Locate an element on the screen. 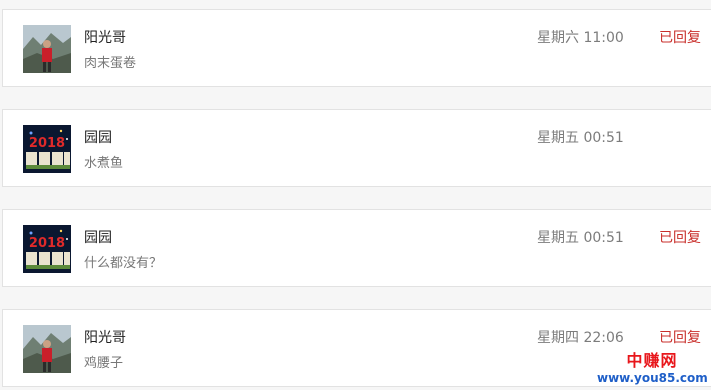 The height and width of the screenshot is (390, 711). message-time: 星期四 22:06 is located at coordinates (580, 338).